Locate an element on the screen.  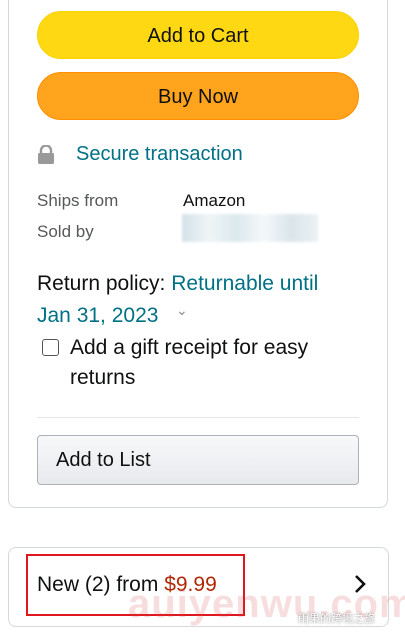
lock-icon is located at coordinates (46, 154).